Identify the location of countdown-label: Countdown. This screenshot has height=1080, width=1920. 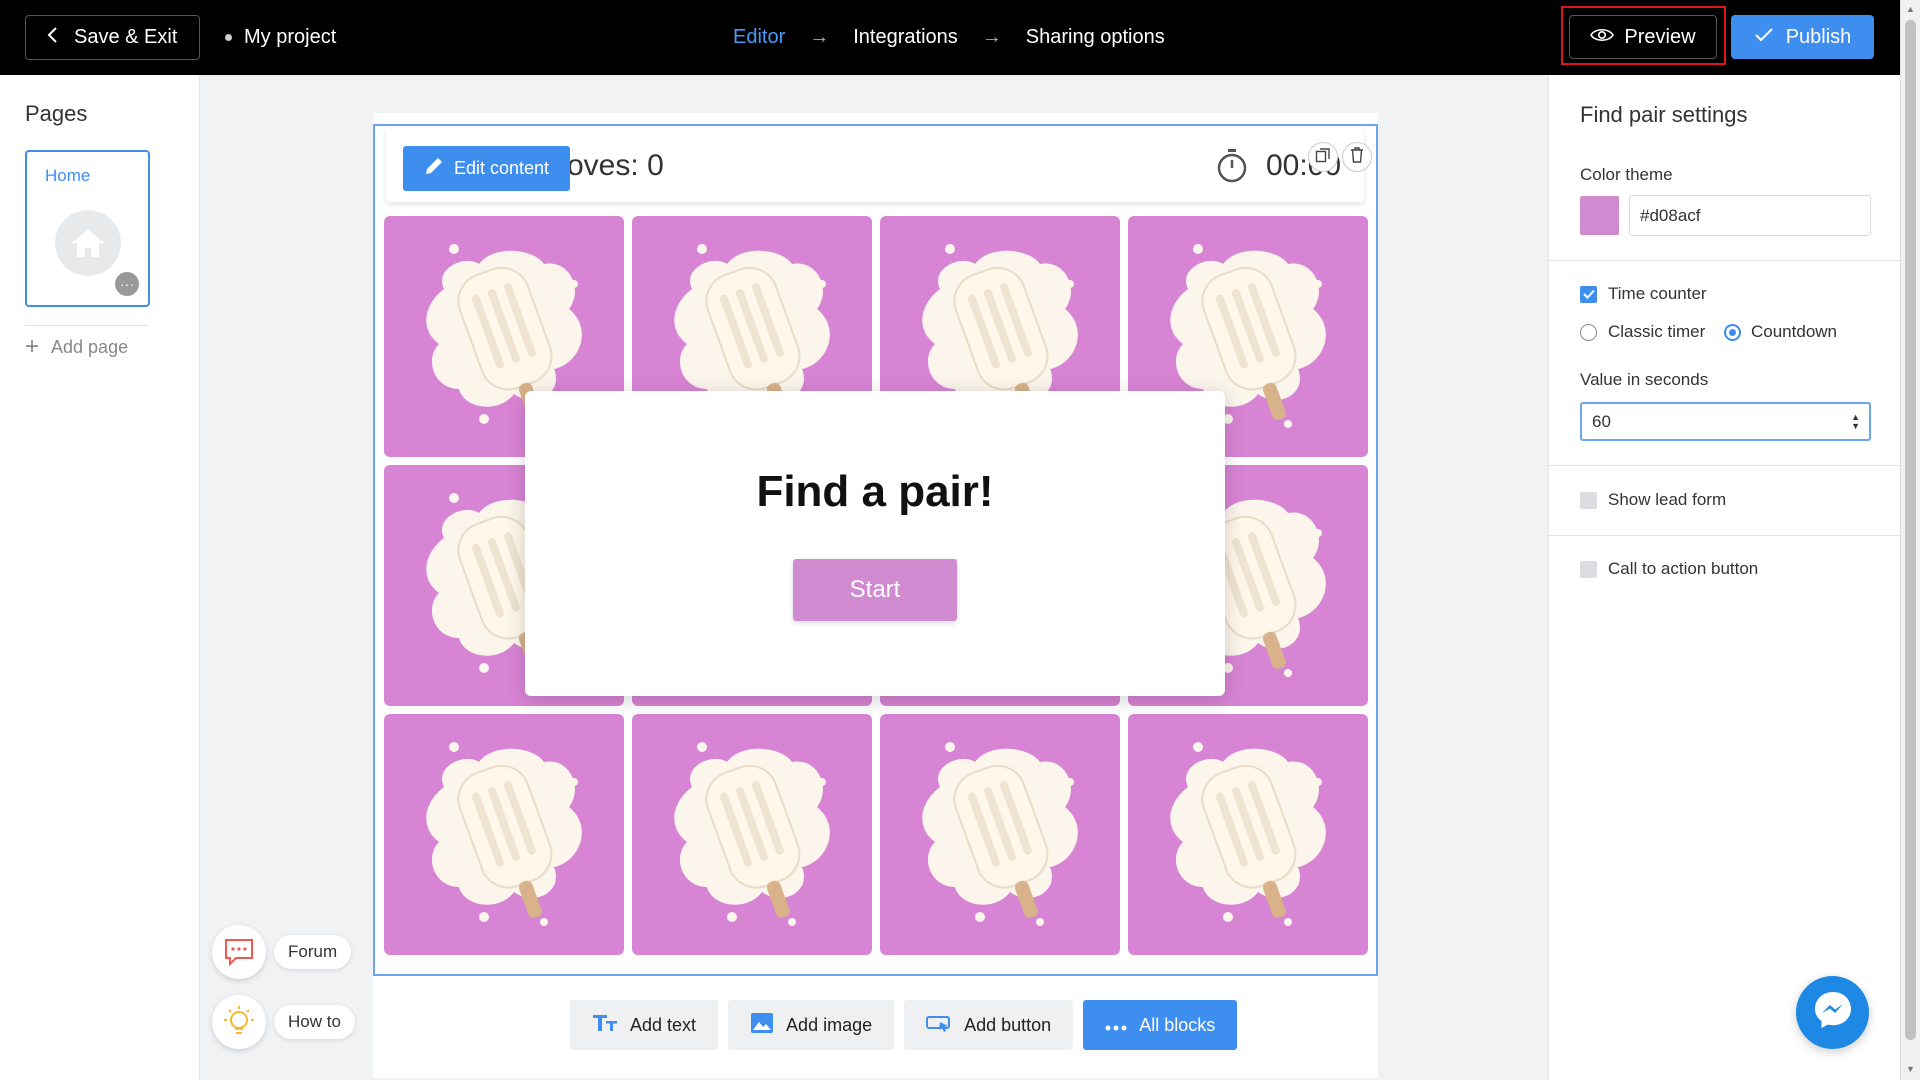
(1794, 331).